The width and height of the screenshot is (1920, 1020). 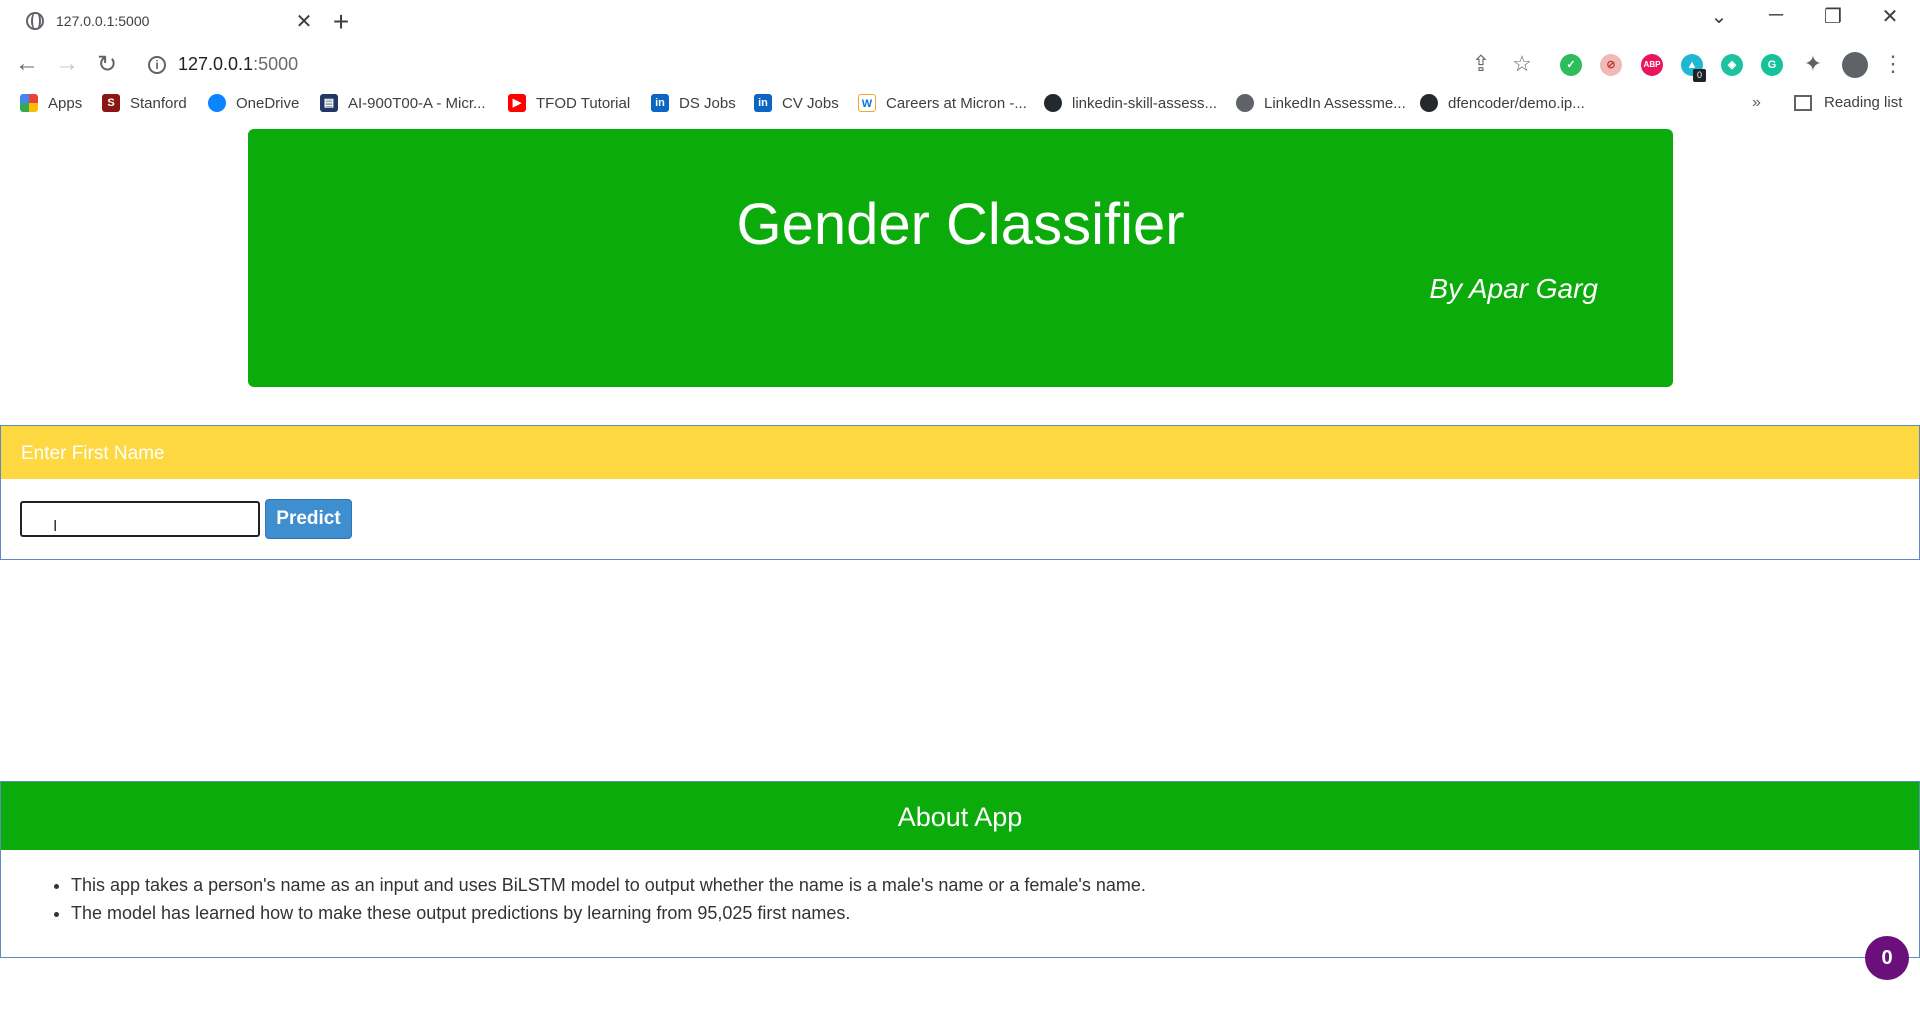 What do you see at coordinates (158, 103) in the screenshot?
I see `bookmark-label: Stanford` at bounding box center [158, 103].